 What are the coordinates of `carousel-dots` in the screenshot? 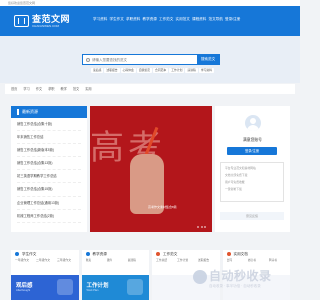 It's located at (201, 227).